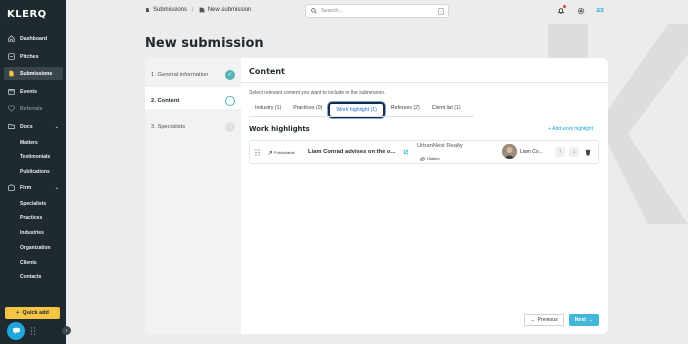 This screenshot has height=344, width=688. I want to click on sidebar-subitem-industries: Industries, so click(32, 233).